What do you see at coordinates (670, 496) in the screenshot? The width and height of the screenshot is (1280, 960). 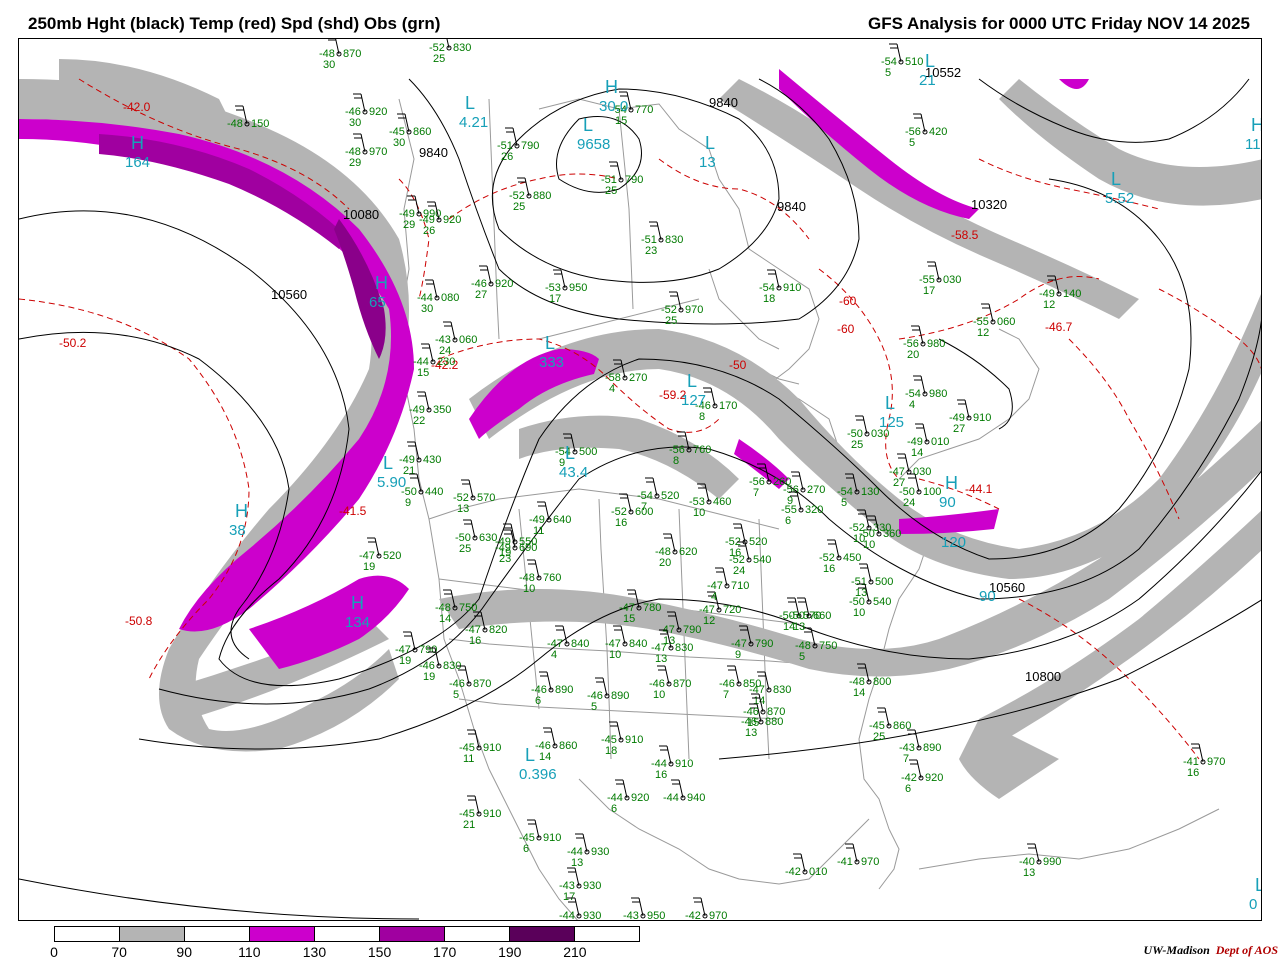 I see `obs-height: 520` at bounding box center [670, 496].